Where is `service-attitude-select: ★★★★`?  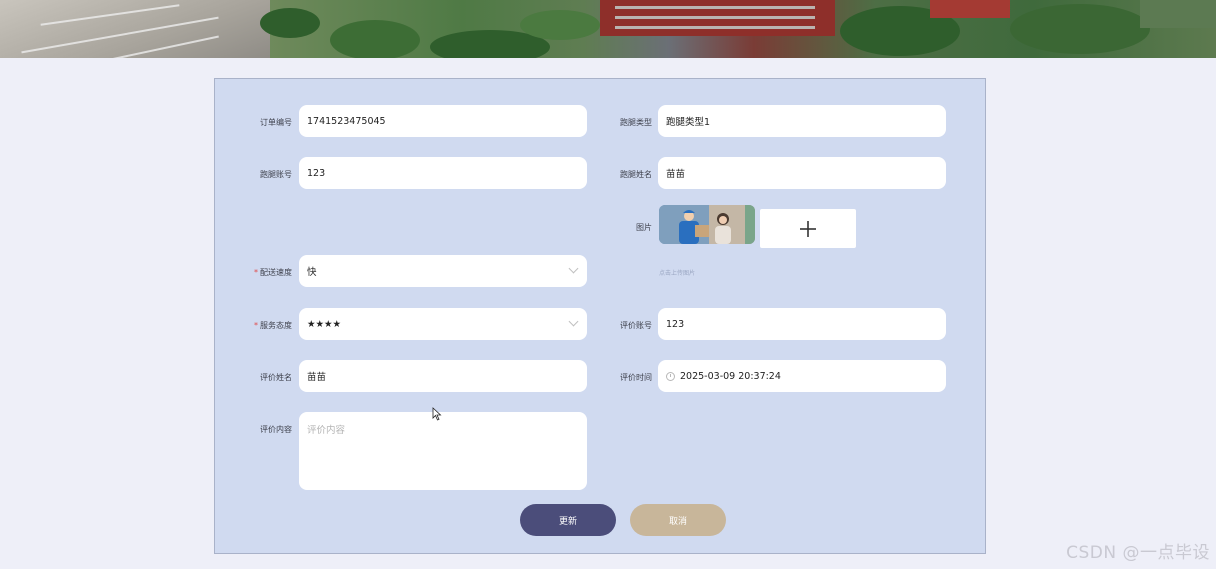
service-attitude-select: ★★★★ is located at coordinates (443, 324).